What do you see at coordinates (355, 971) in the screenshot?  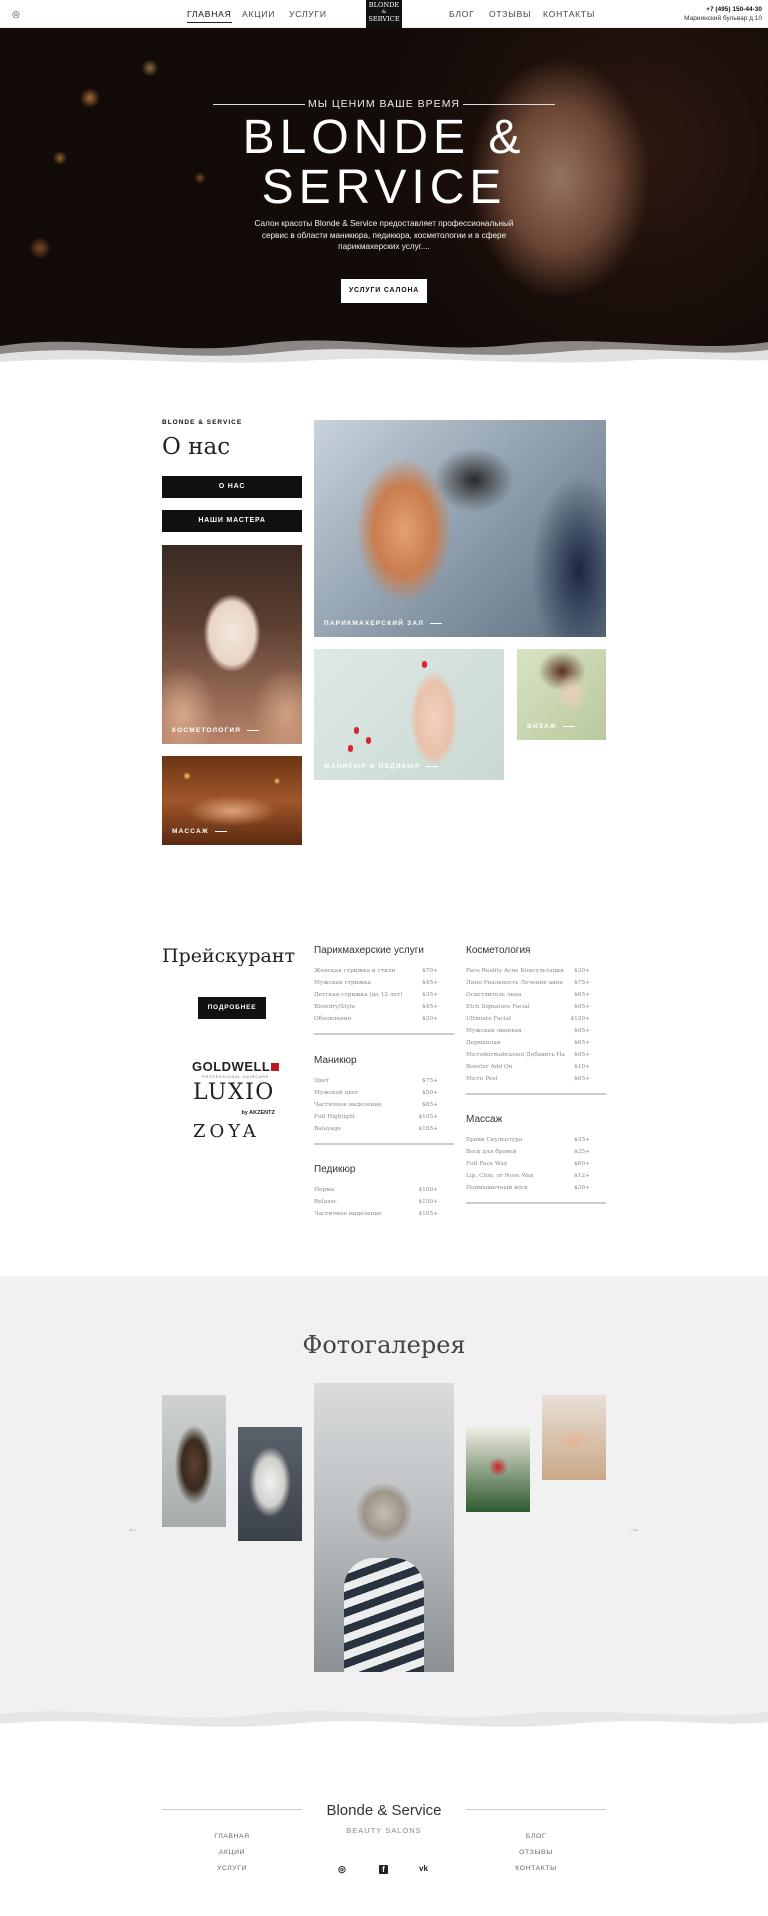 I see `price-item-name: Женская стрижка и стилн` at bounding box center [355, 971].